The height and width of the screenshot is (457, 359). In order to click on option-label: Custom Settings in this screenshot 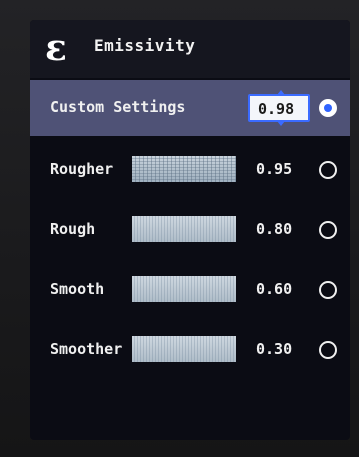, I will do `click(118, 107)`.